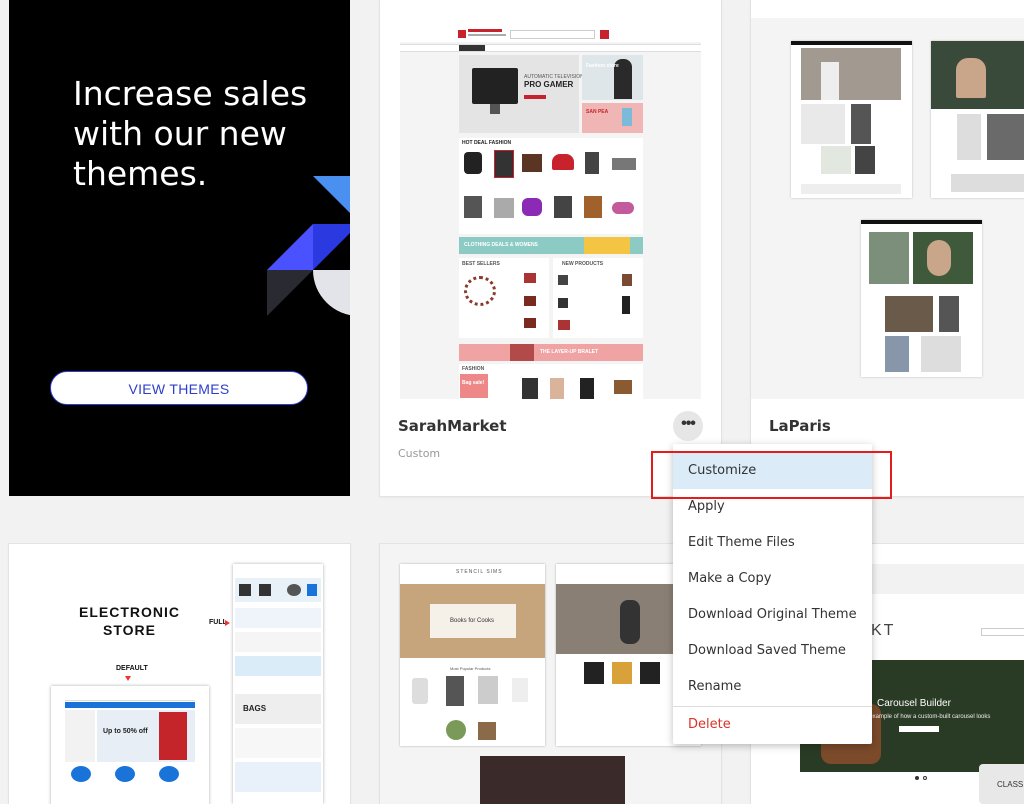  Describe the element at coordinates (487, 143) in the screenshot. I see `hot-deal-heading: HOT DEAL FASHION` at that location.